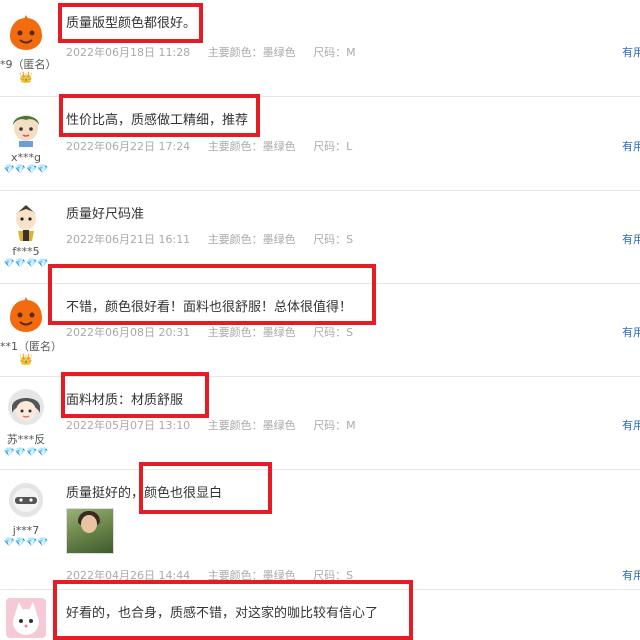 Image resolution: width=640 pixels, height=640 pixels. I want to click on review-size: 尺码：L, so click(333, 146).